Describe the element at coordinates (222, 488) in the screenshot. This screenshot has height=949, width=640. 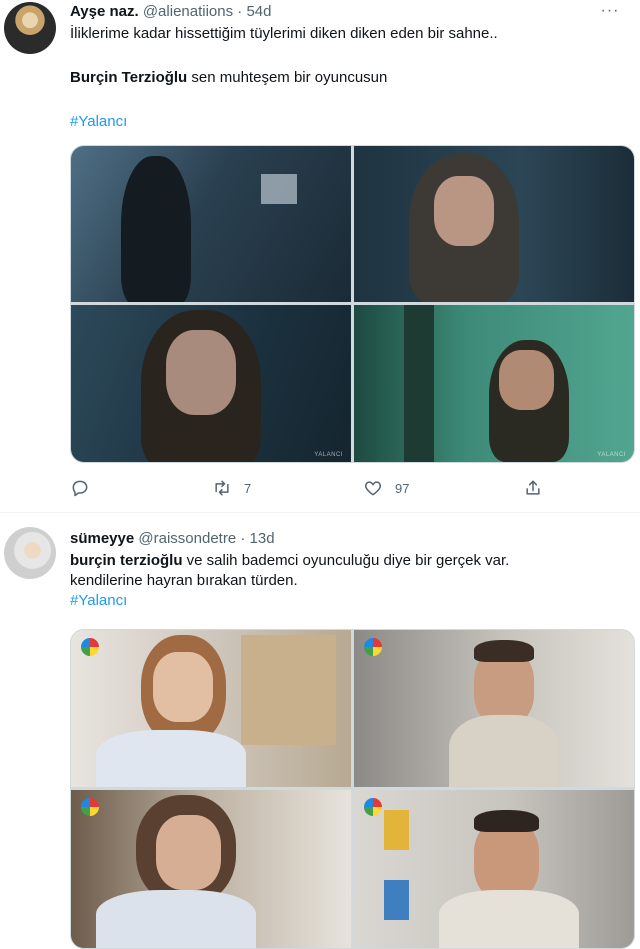
I see `retweet-icon` at that location.